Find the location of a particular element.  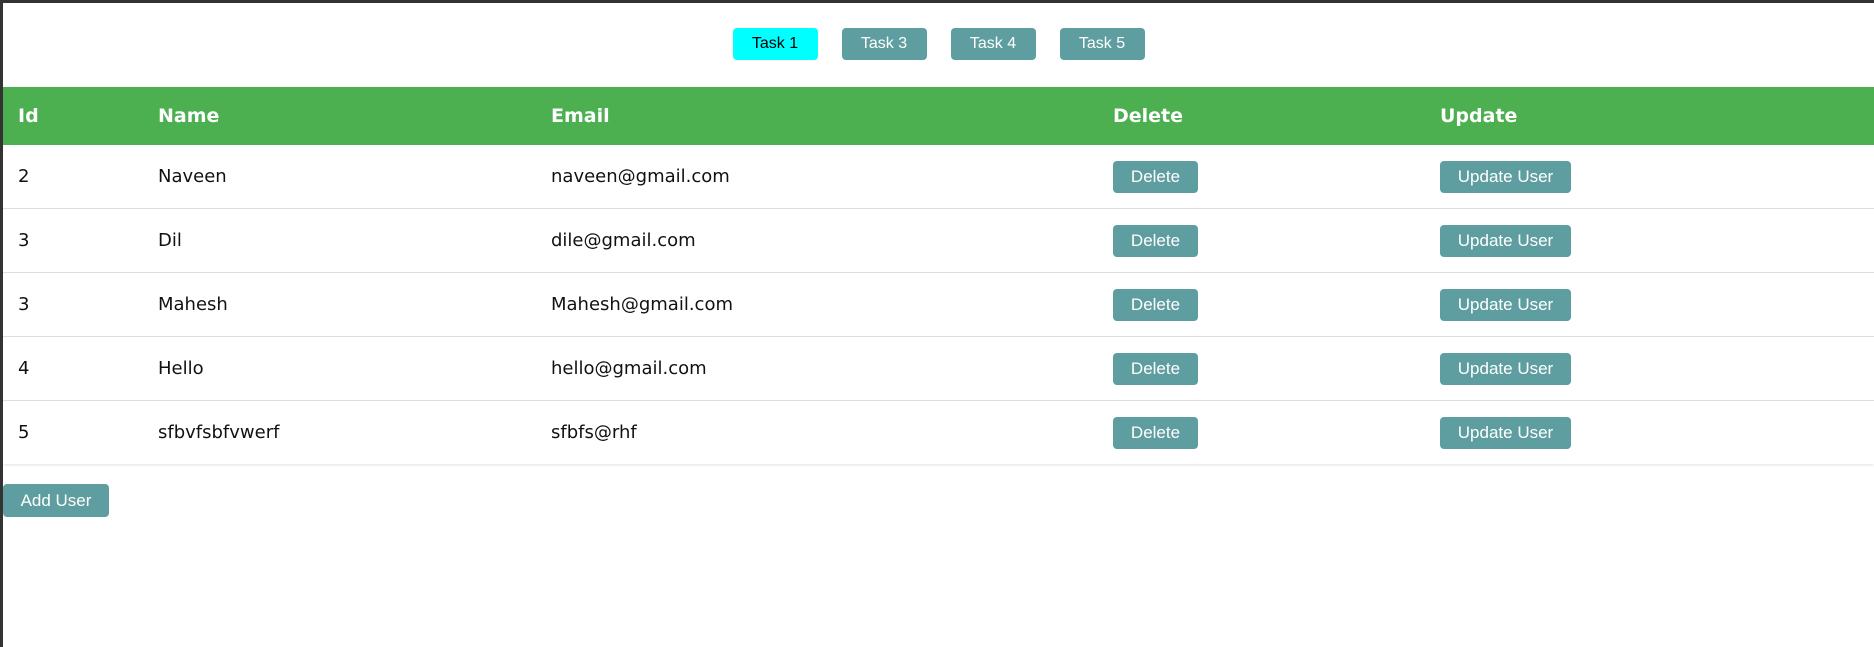

cell-email: naveen@gmail.com is located at coordinates (832, 177).